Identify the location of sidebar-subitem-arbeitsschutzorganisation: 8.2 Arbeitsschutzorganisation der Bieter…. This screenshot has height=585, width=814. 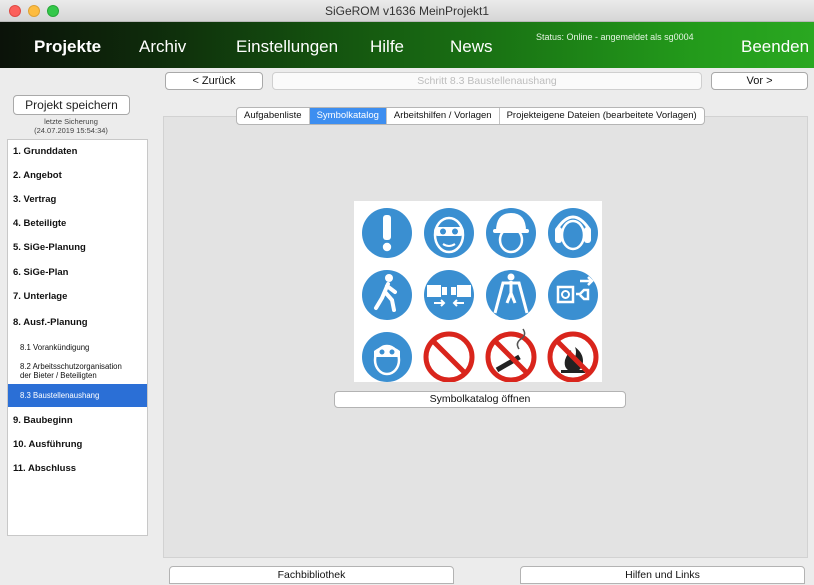
(77, 371).